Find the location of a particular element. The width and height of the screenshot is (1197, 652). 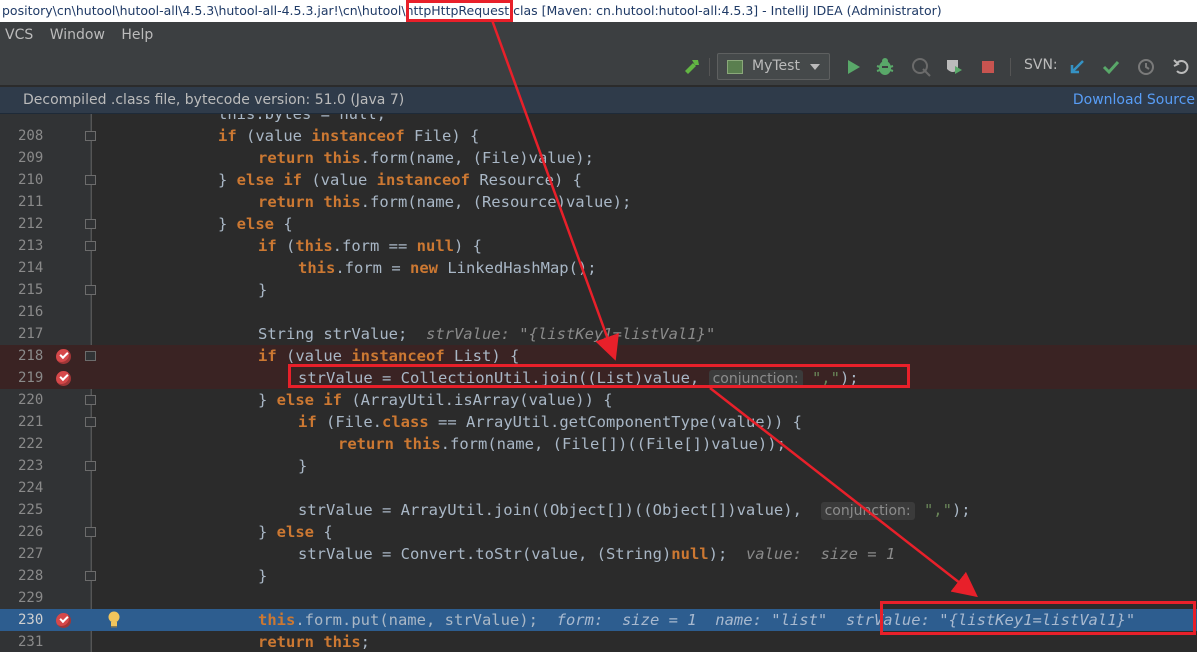

code-line-231: 231 return this; is located at coordinates (598, 641).